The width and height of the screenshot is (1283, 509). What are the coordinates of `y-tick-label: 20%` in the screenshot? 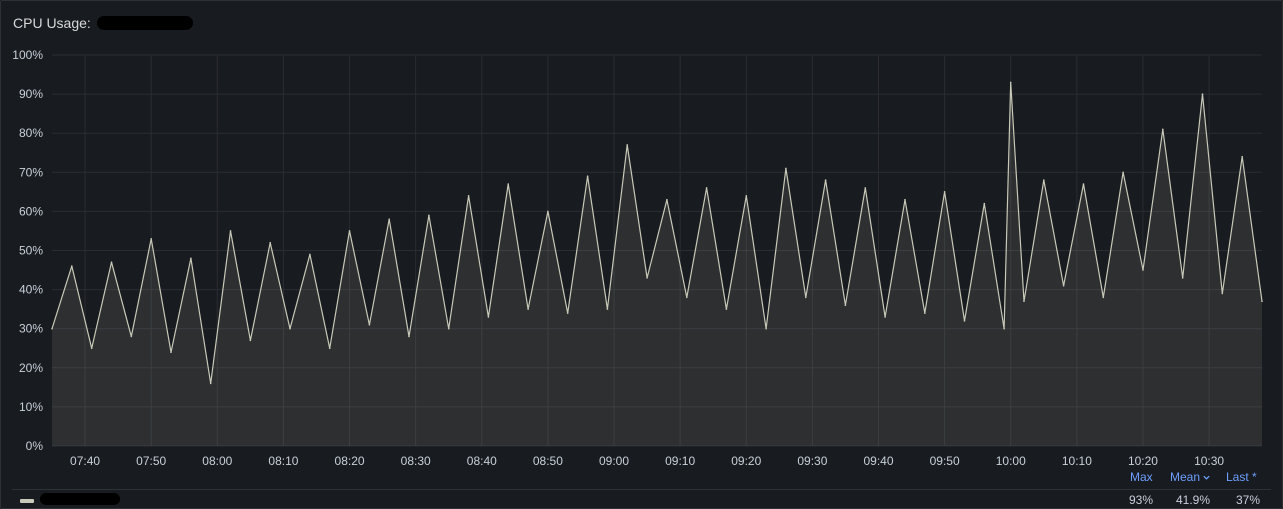 It's located at (31, 368).